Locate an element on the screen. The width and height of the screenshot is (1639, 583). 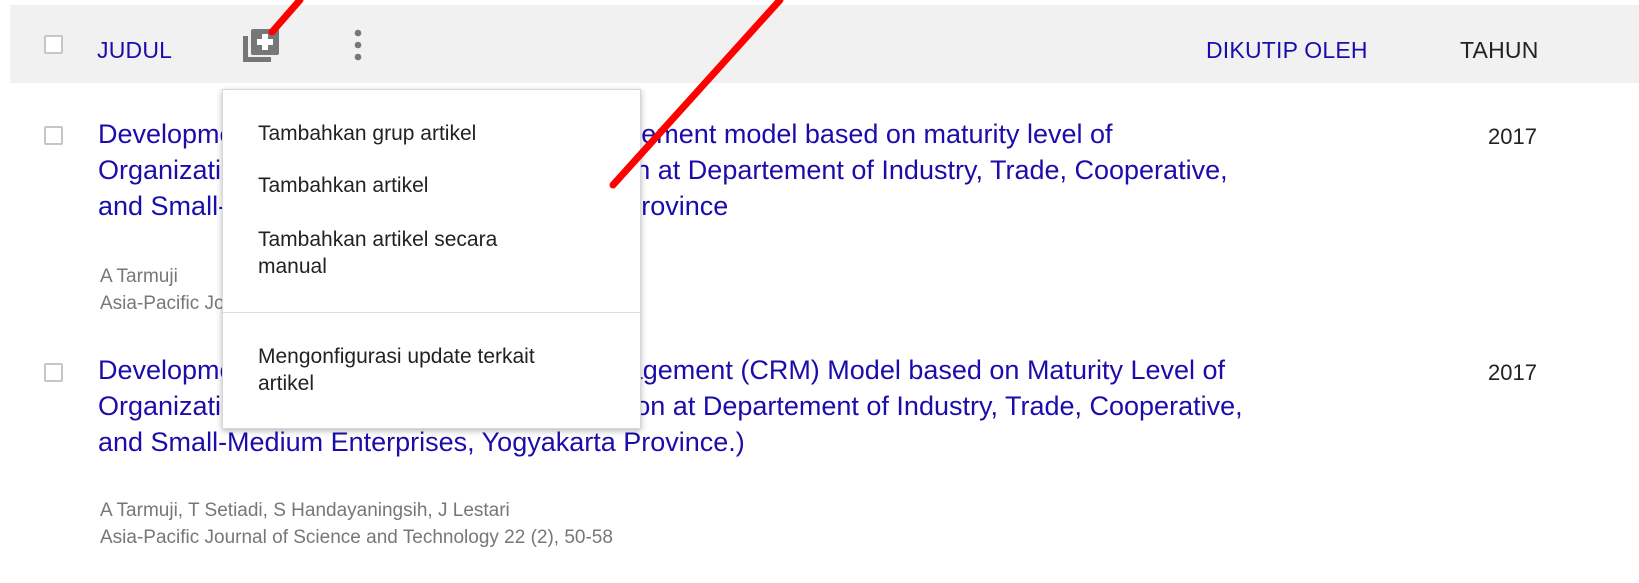
more-vert-icon is located at coordinates (358, 45).